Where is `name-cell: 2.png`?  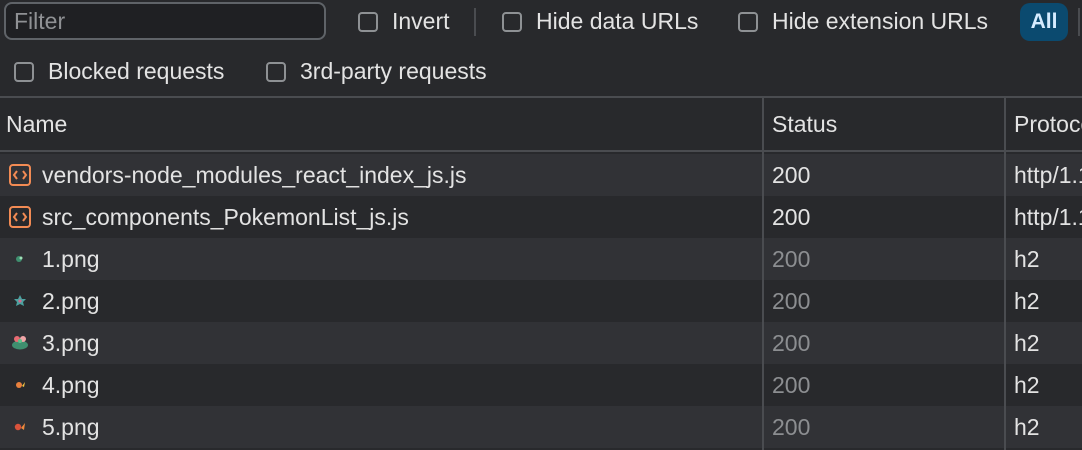 name-cell: 2.png is located at coordinates (383, 301).